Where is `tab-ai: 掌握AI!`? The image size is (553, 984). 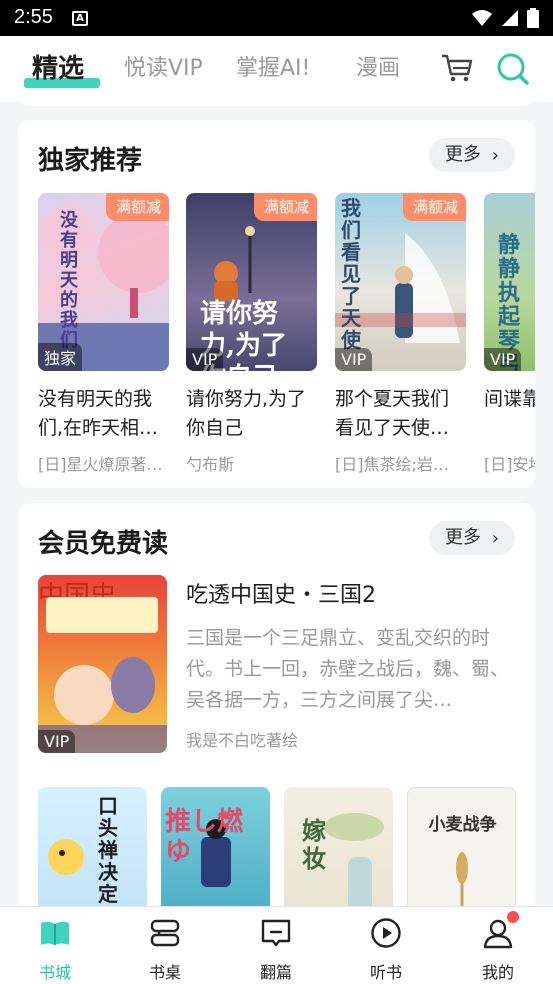 tab-ai: 掌握AI! is located at coordinates (273, 66).